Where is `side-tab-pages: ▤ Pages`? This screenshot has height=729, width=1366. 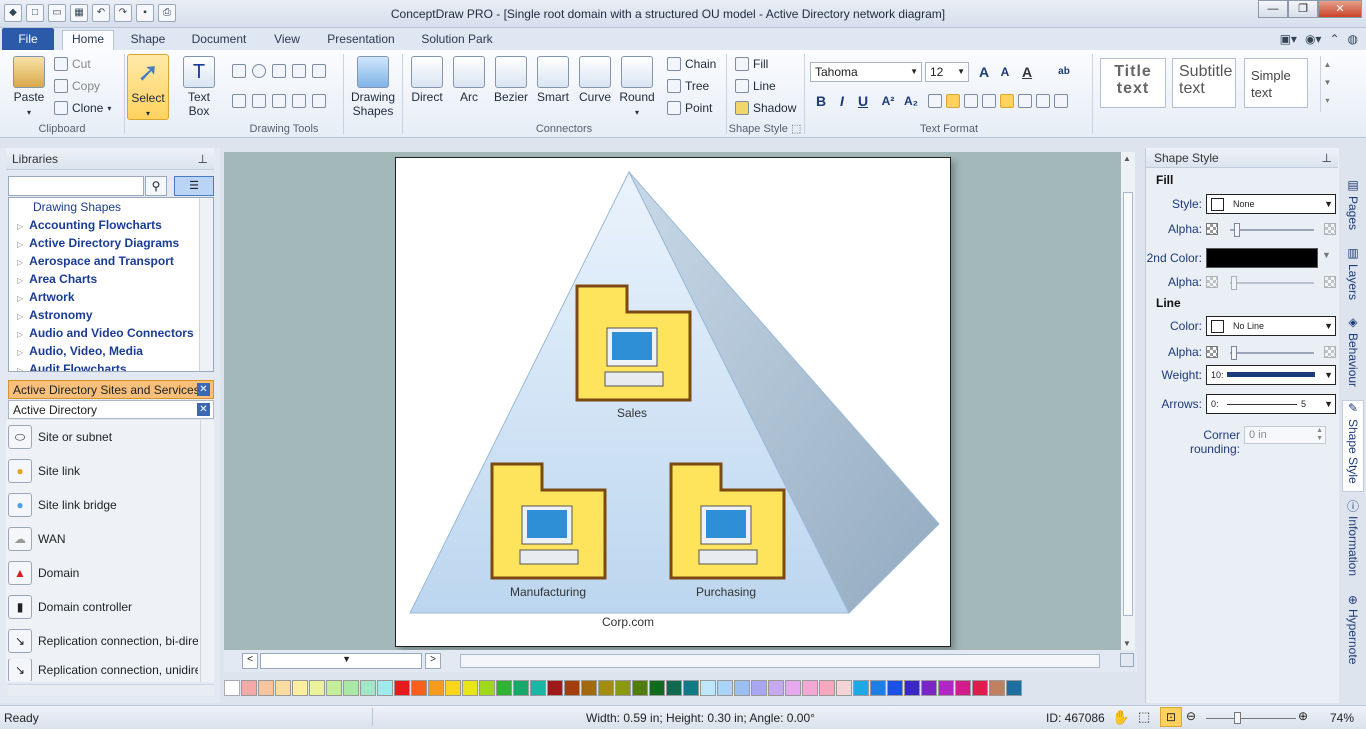
side-tab-pages: ▤ Pages is located at coordinates (1353, 208).